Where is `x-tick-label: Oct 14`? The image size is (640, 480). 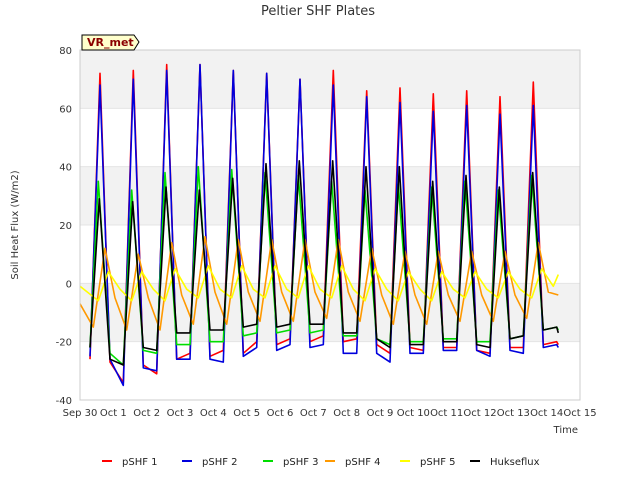
x-tick-label: Oct 14 is located at coordinates (546, 413).